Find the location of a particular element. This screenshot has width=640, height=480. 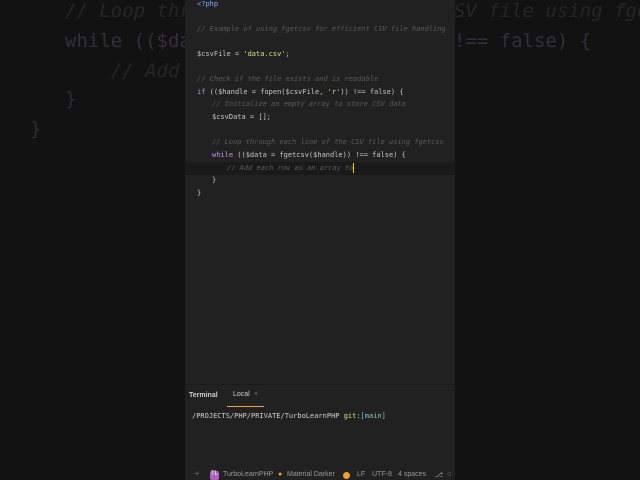

notification-icon is located at coordinates (346, 475).